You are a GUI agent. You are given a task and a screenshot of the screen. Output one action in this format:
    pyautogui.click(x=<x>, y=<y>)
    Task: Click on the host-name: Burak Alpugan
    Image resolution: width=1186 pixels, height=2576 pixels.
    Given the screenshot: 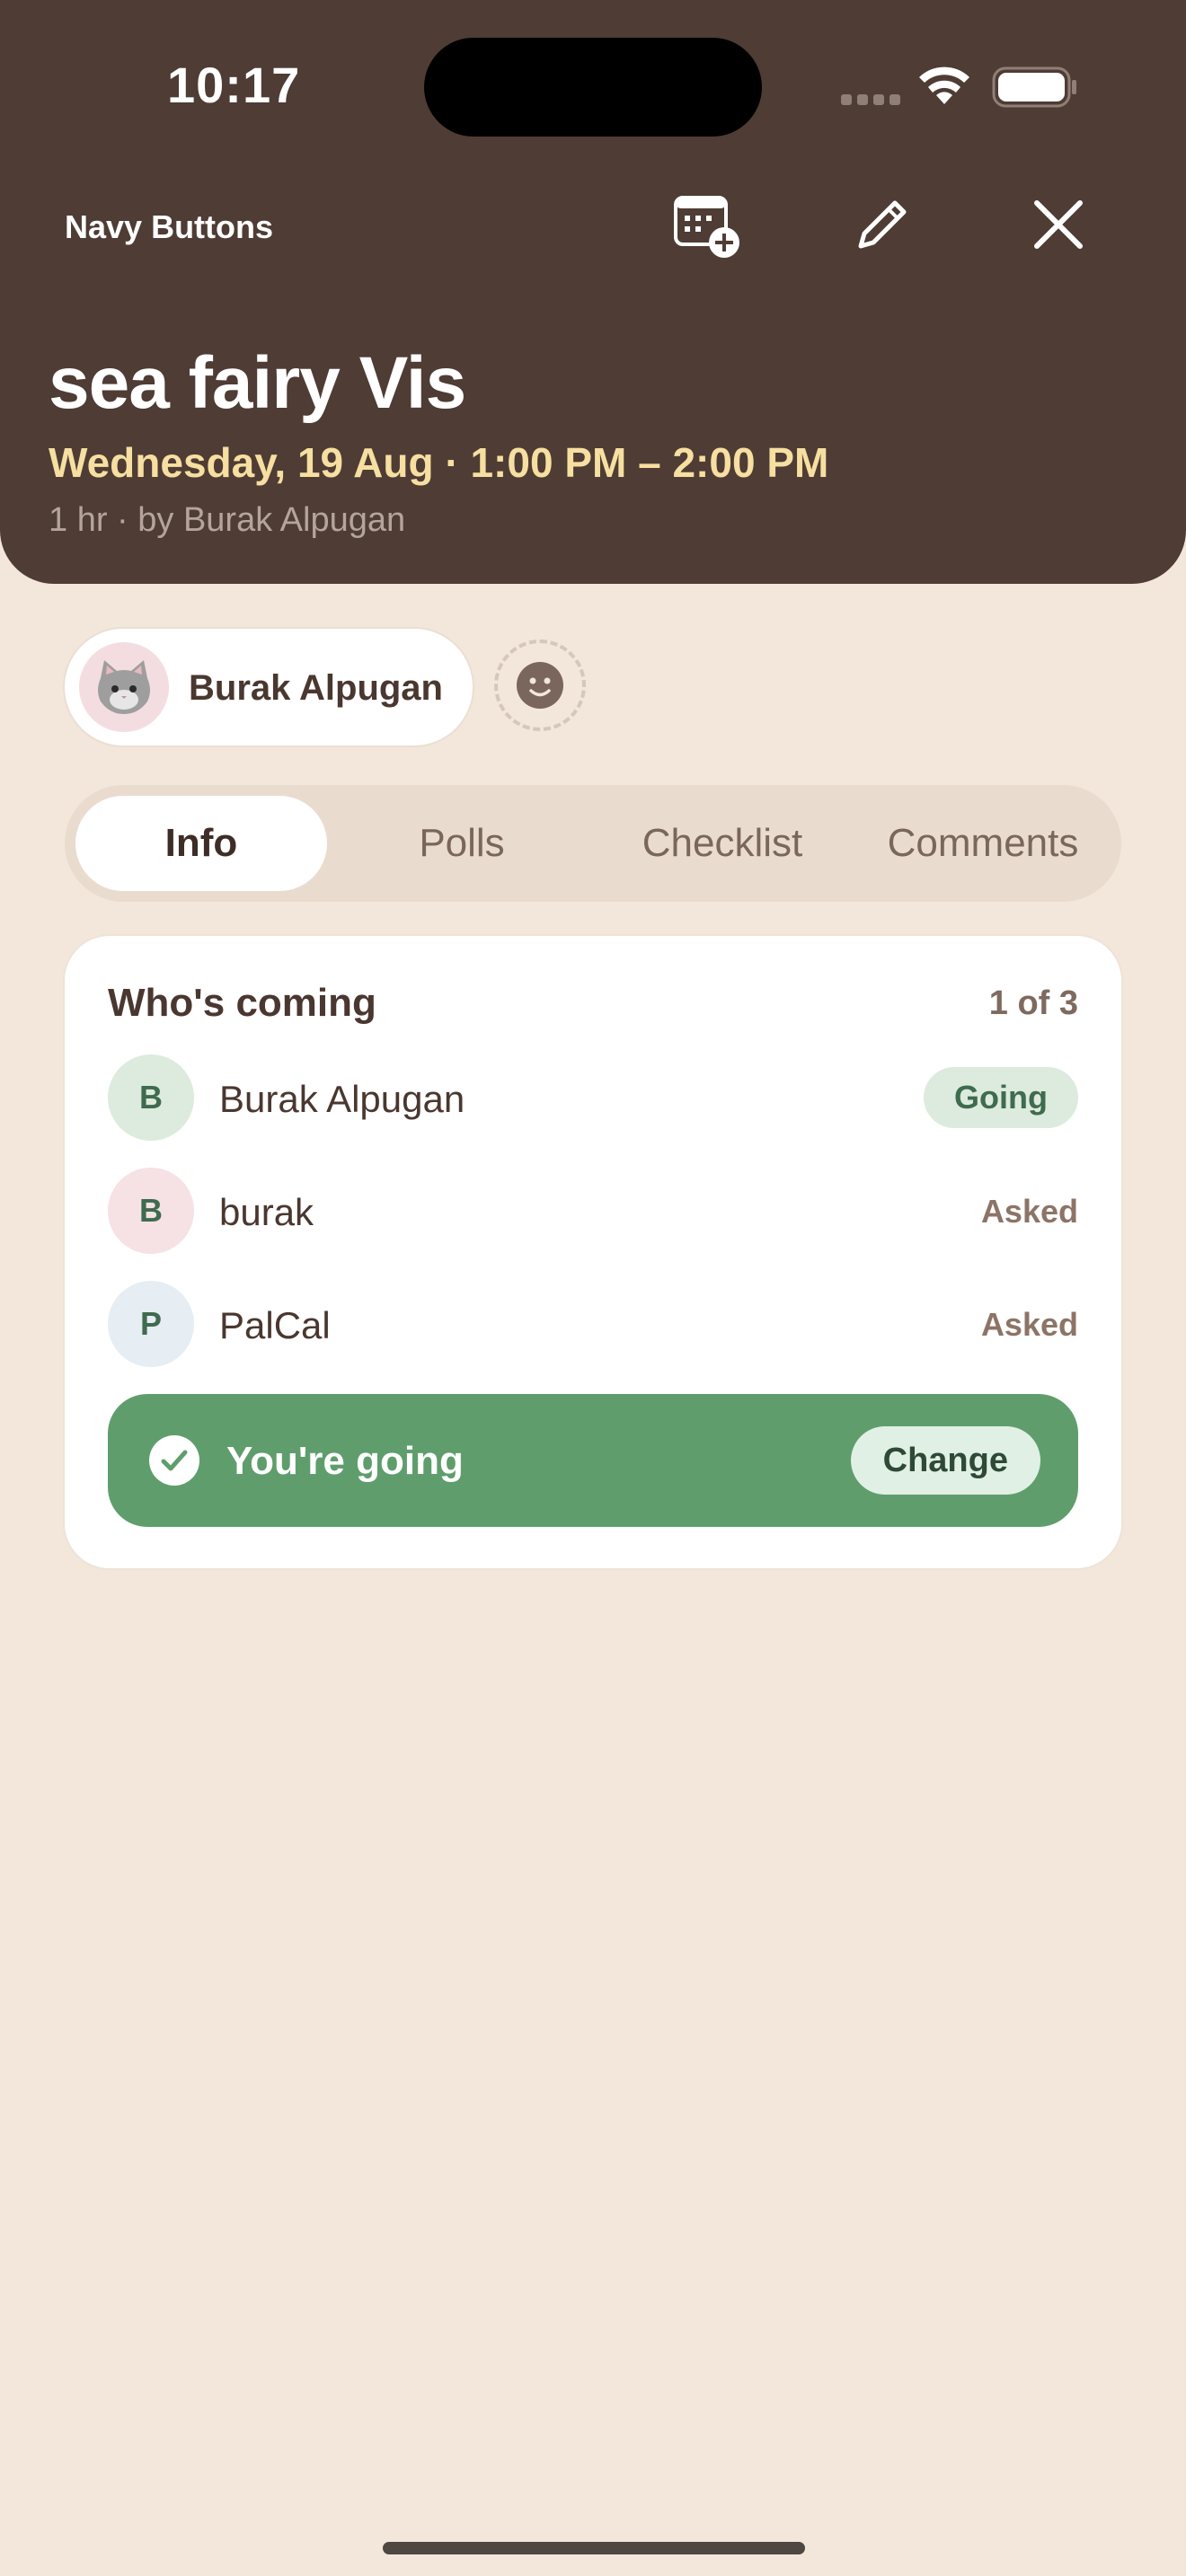 What is the action you would take?
    pyautogui.click(x=316, y=688)
    